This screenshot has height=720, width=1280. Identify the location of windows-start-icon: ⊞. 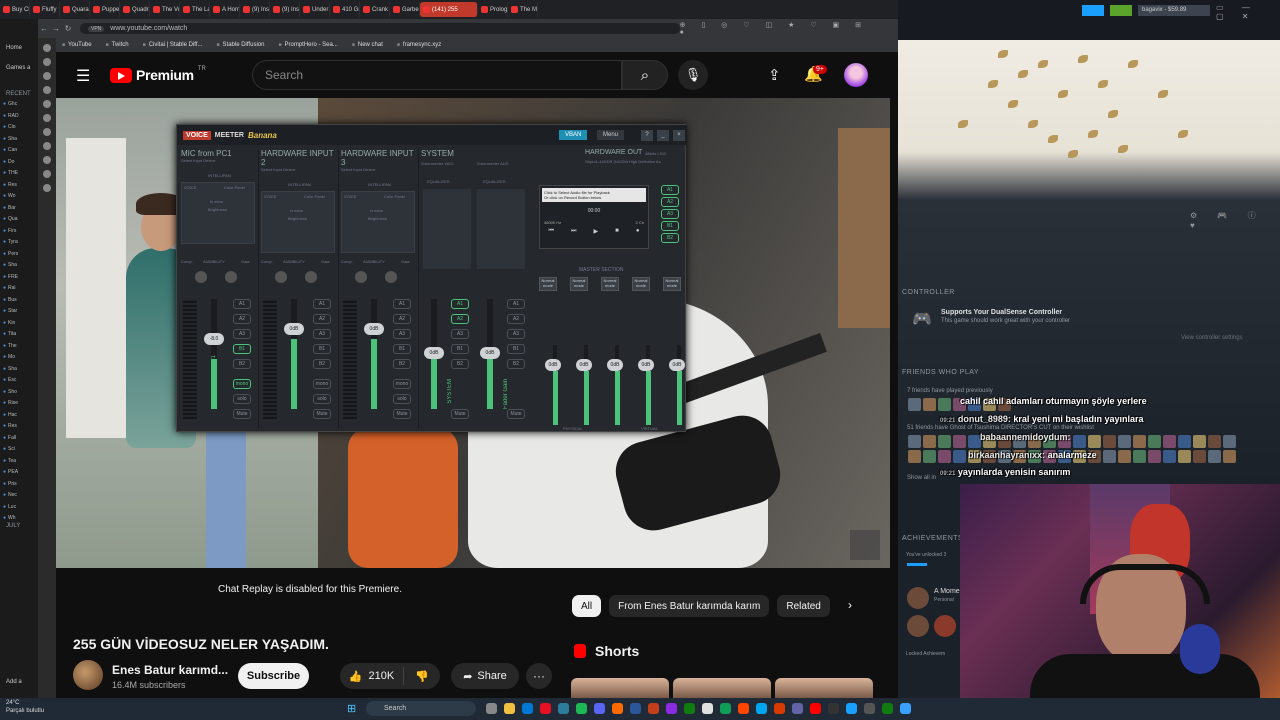
(351, 708).